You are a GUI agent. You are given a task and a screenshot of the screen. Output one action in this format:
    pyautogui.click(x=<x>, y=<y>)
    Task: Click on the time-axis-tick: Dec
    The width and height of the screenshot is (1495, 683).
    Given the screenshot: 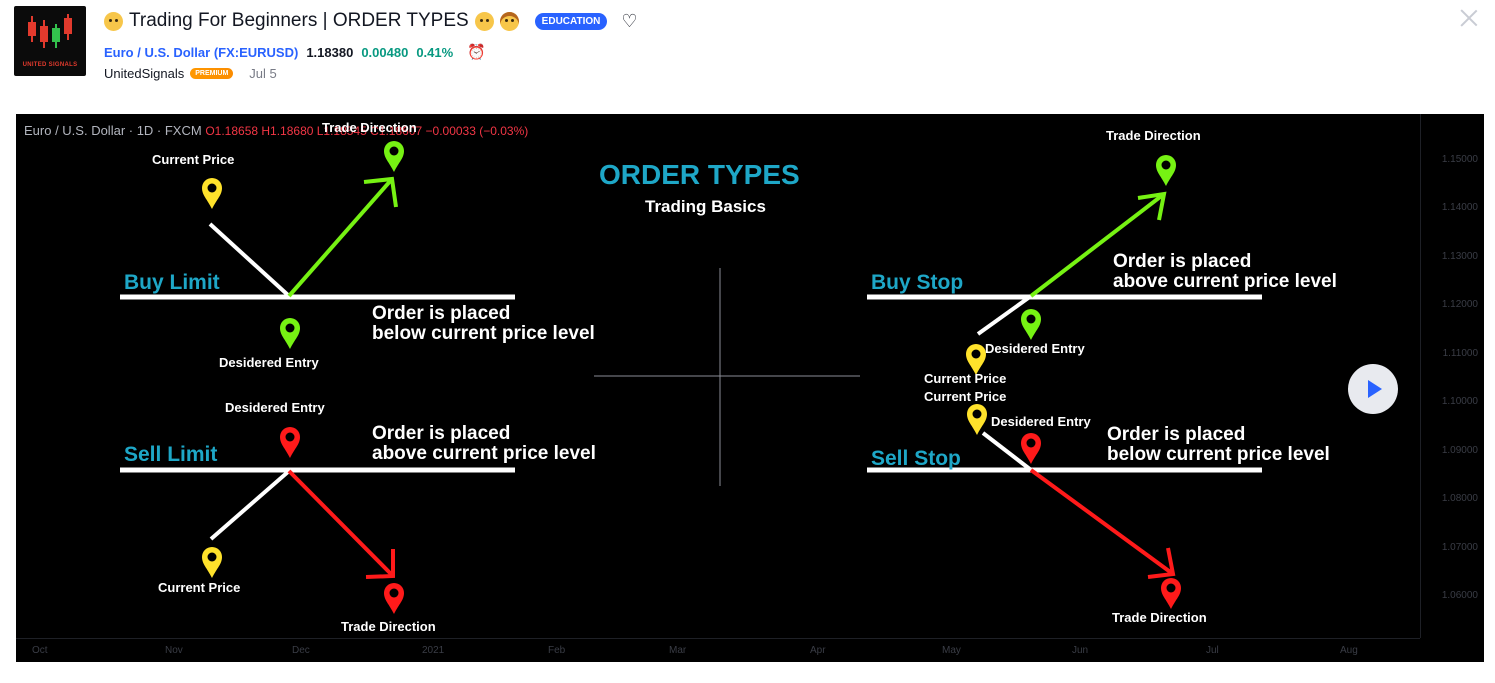 What is the action you would take?
    pyautogui.click(x=301, y=650)
    